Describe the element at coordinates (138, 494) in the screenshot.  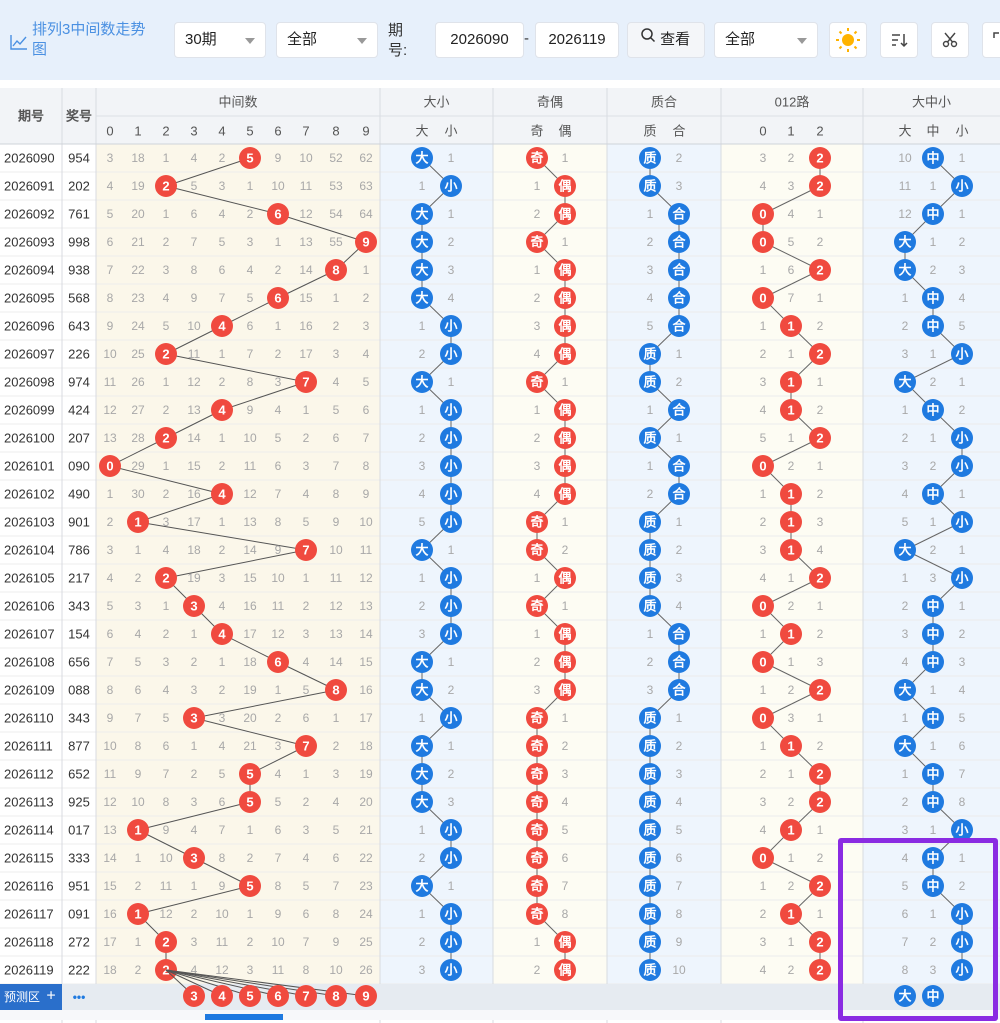
I see `mid-miss-count: 30` at that location.